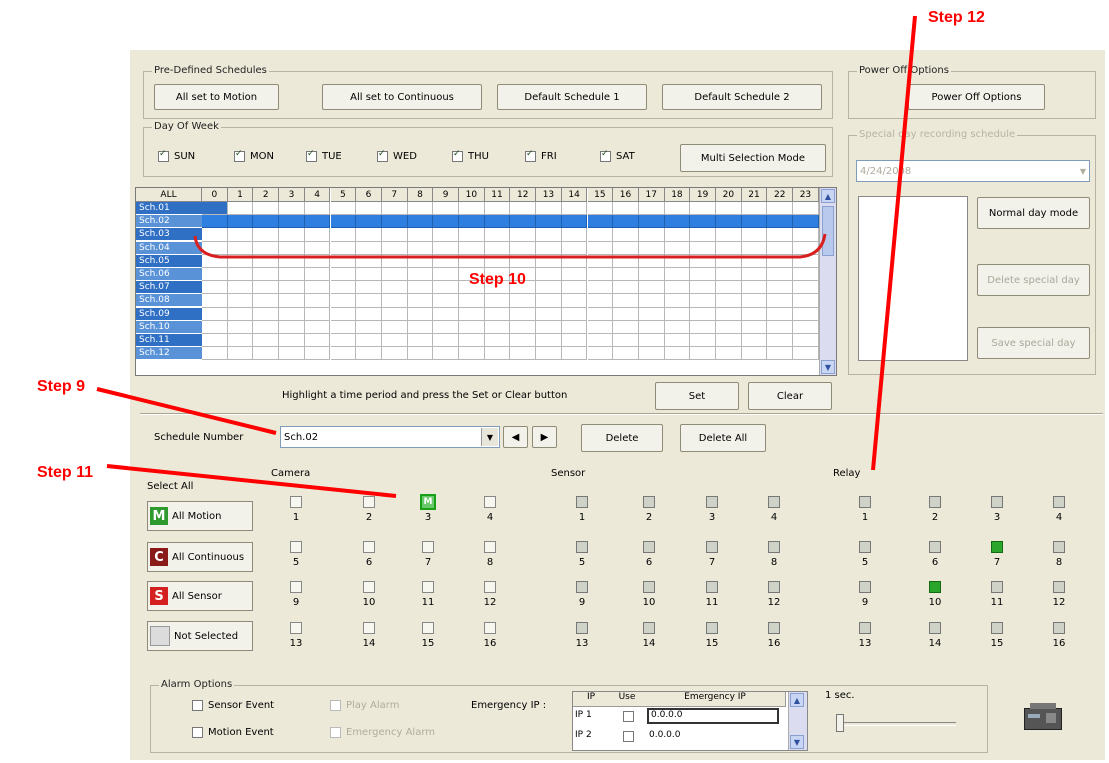  I want to click on grid-hour-header: 9, so click(446, 195).